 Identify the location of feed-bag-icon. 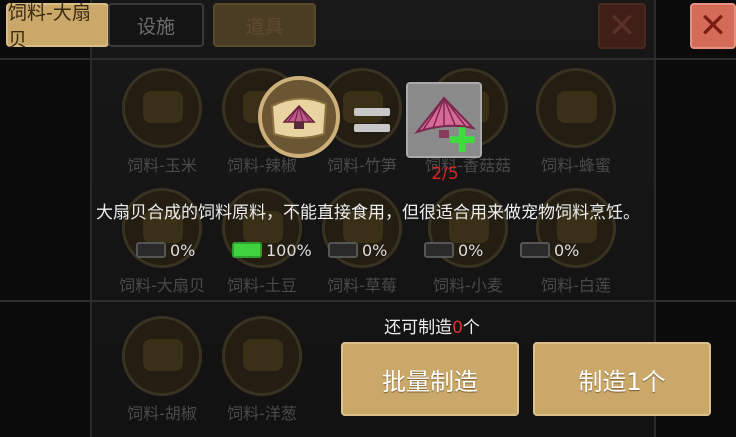
(299, 117).